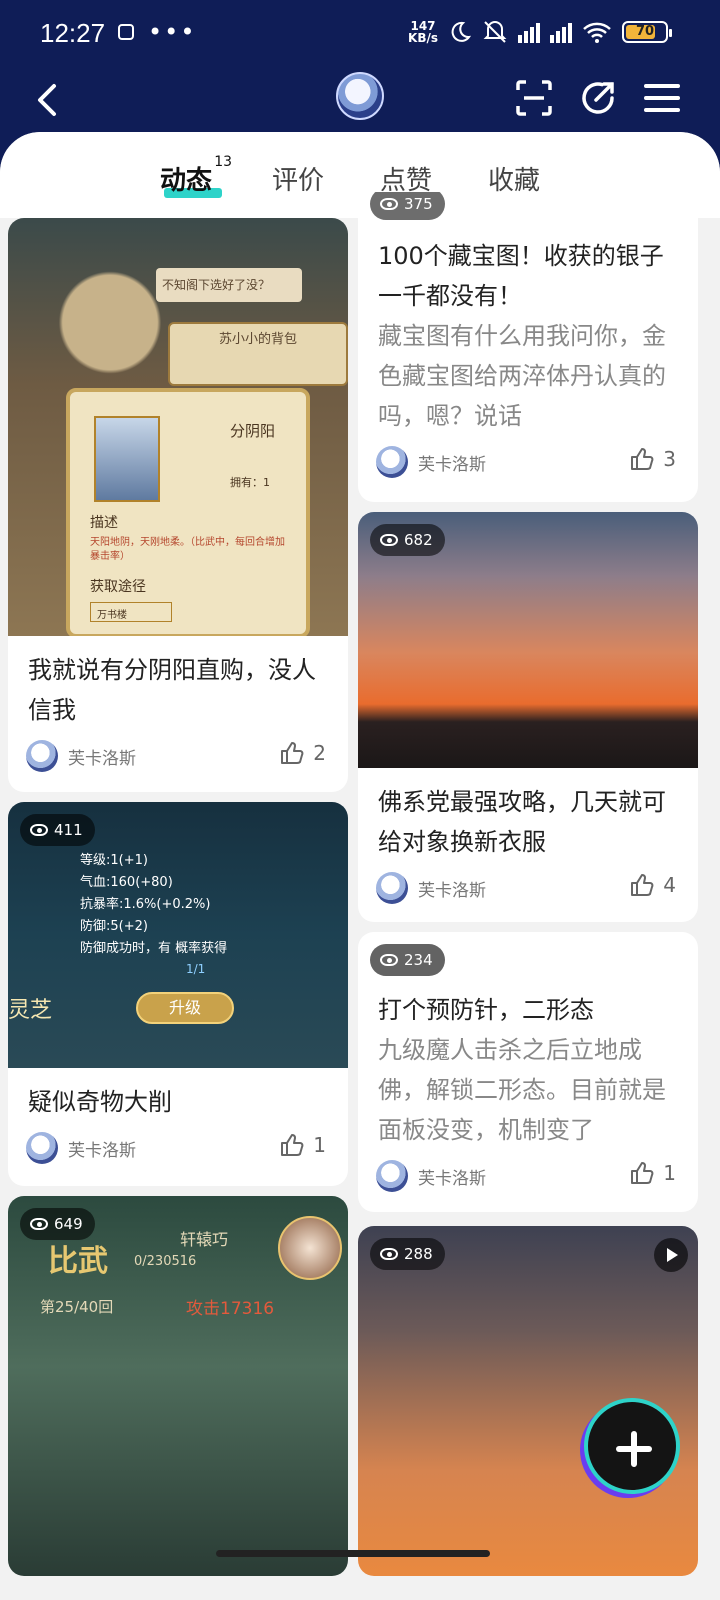 The image size is (720, 1600). What do you see at coordinates (310, 1248) in the screenshot?
I see `opponent-avatar` at bounding box center [310, 1248].